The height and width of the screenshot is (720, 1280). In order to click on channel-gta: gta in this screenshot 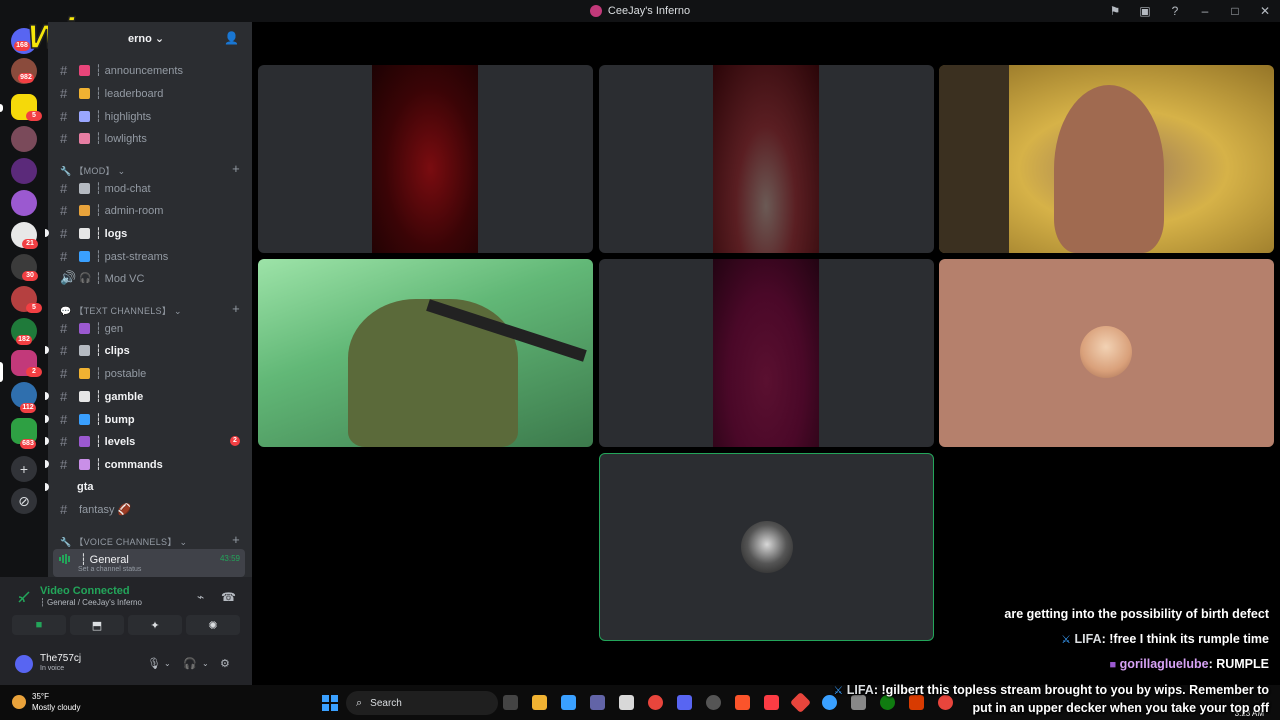, I will do `click(148, 487)`.